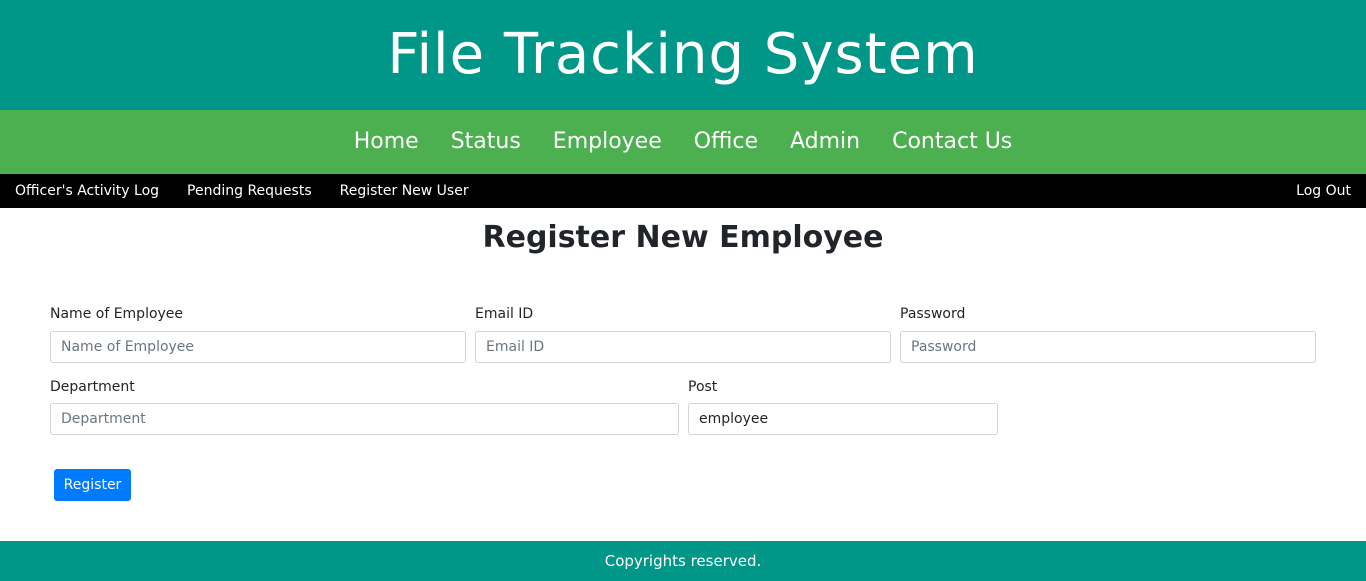 The height and width of the screenshot is (581, 1366). I want to click on page-title: Register New Employee, so click(683, 237).